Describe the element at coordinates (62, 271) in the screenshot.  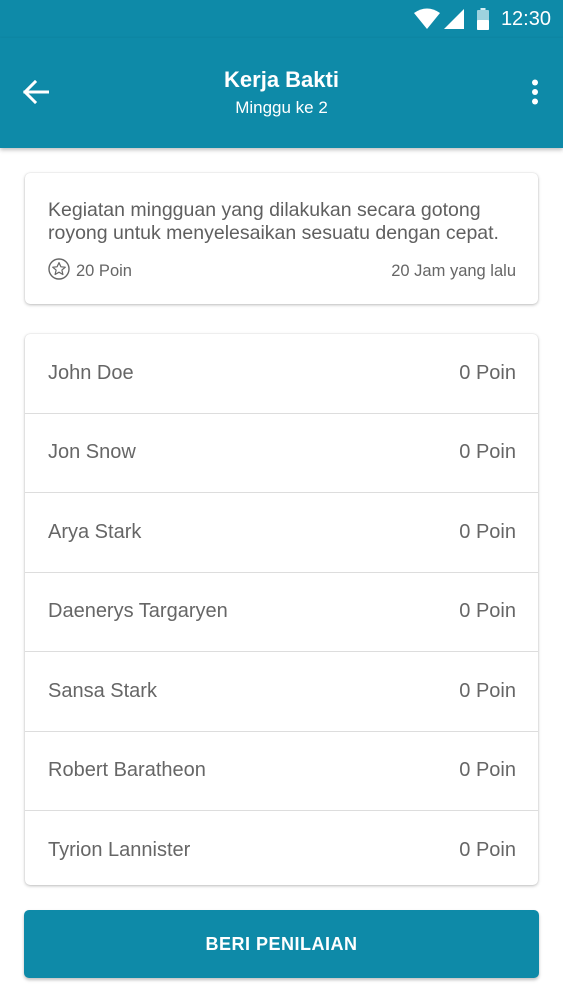
I see `star-icon` at that location.